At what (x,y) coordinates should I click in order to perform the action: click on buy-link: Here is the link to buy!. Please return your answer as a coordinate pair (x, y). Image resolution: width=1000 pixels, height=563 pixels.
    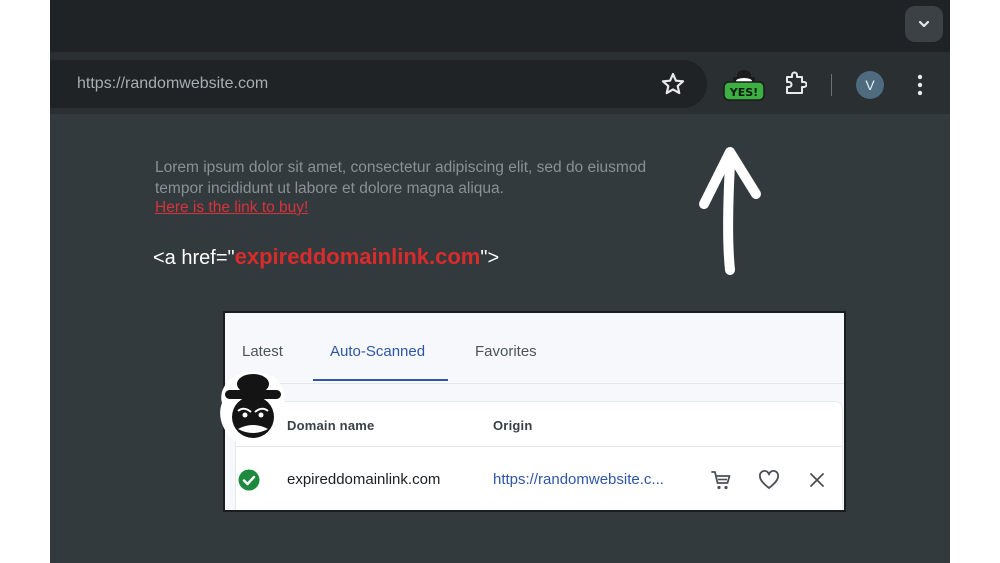
    Looking at the image, I should click on (231, 208).